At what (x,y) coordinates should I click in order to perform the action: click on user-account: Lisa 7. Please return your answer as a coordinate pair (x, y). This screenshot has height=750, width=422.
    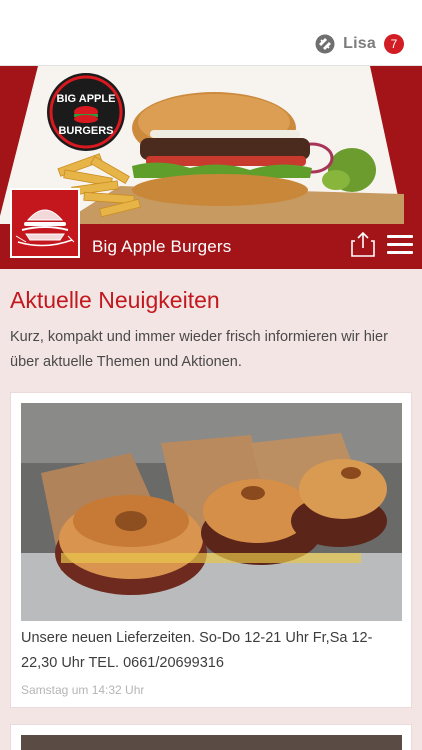
    Looking at the image, I should click on (359, 44).